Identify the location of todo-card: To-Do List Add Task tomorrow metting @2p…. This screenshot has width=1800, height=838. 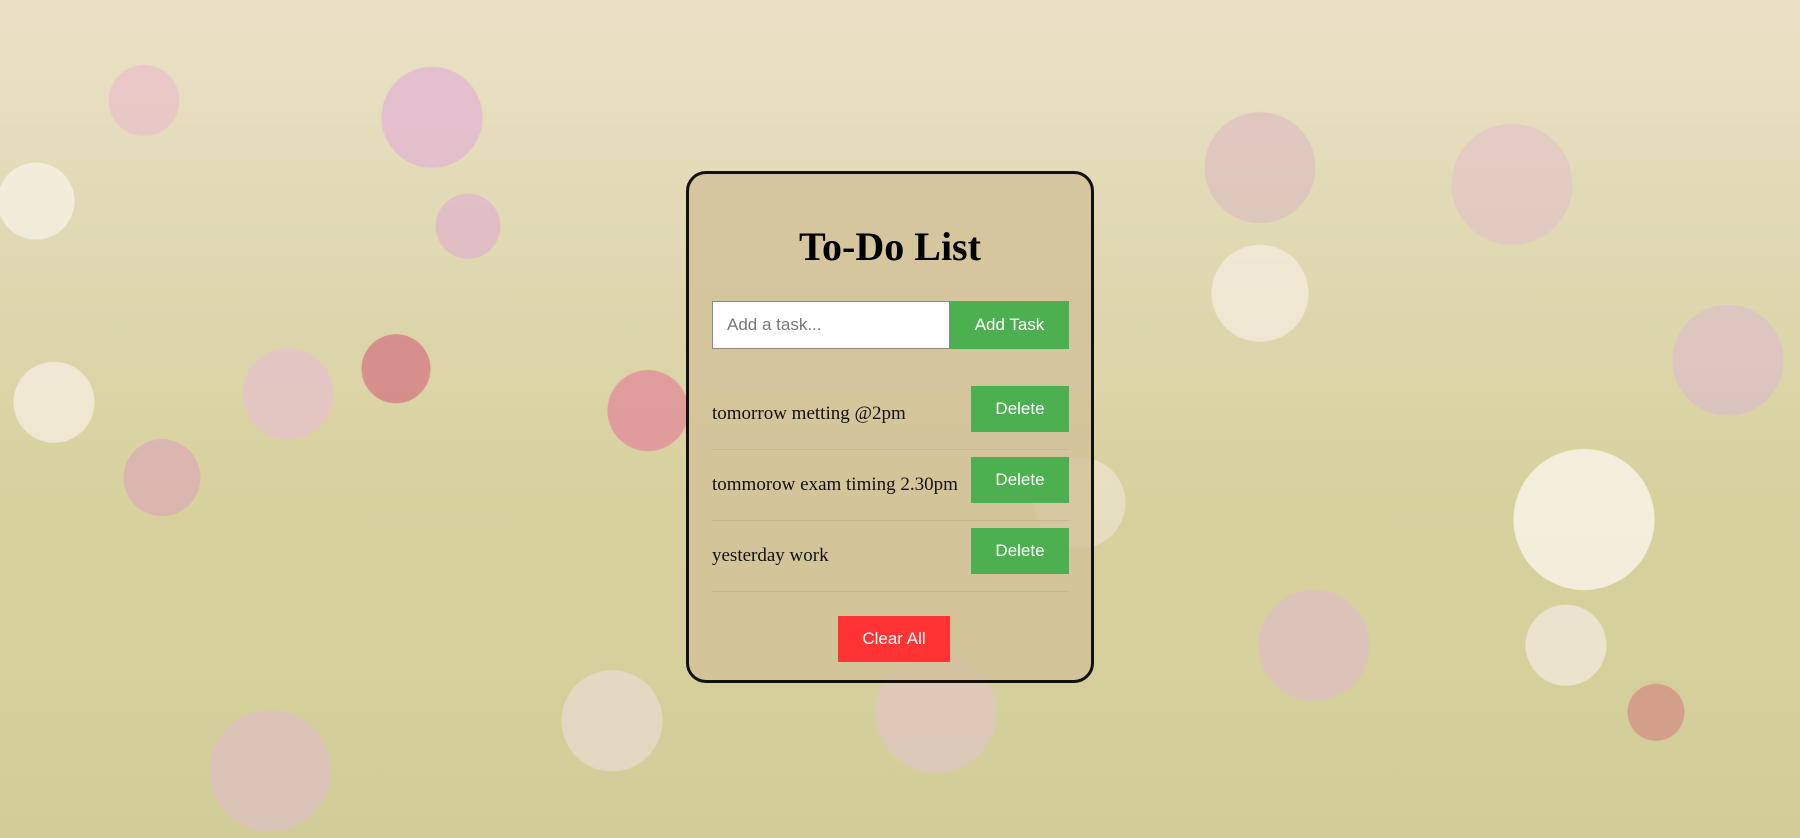
(890, 427).